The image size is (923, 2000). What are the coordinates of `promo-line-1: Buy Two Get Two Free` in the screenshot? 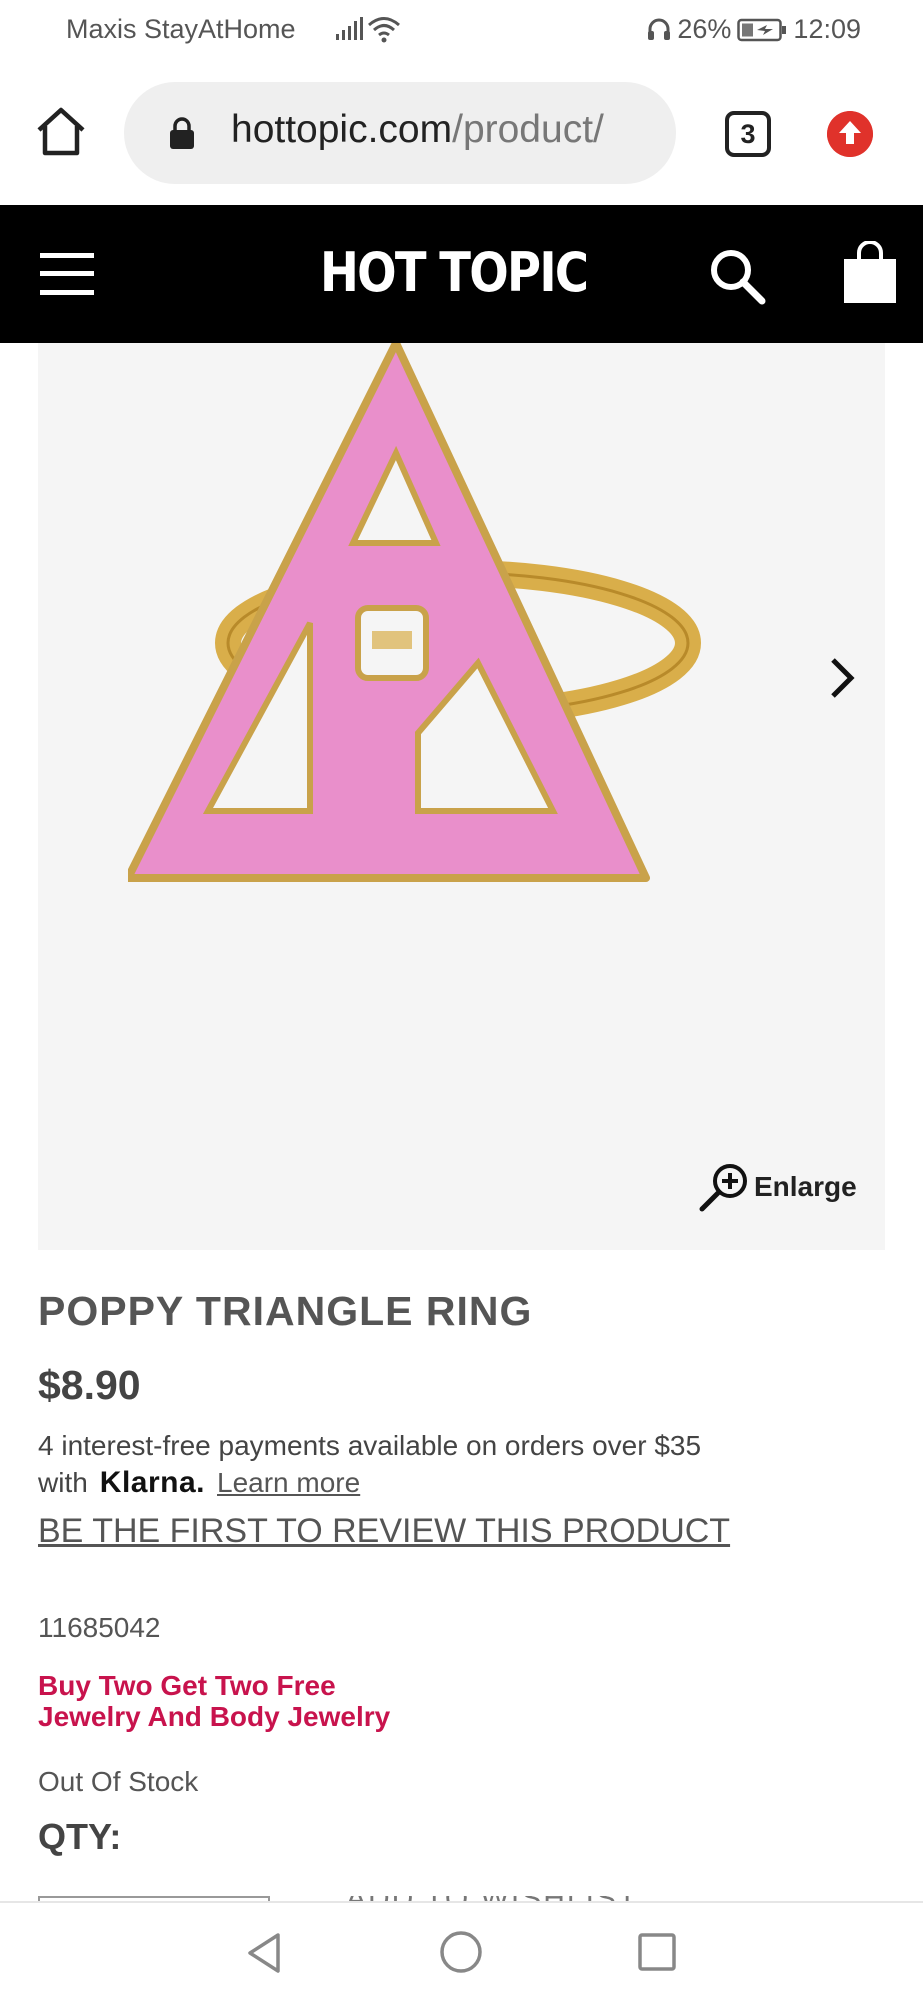 It's located at (187, 1685).